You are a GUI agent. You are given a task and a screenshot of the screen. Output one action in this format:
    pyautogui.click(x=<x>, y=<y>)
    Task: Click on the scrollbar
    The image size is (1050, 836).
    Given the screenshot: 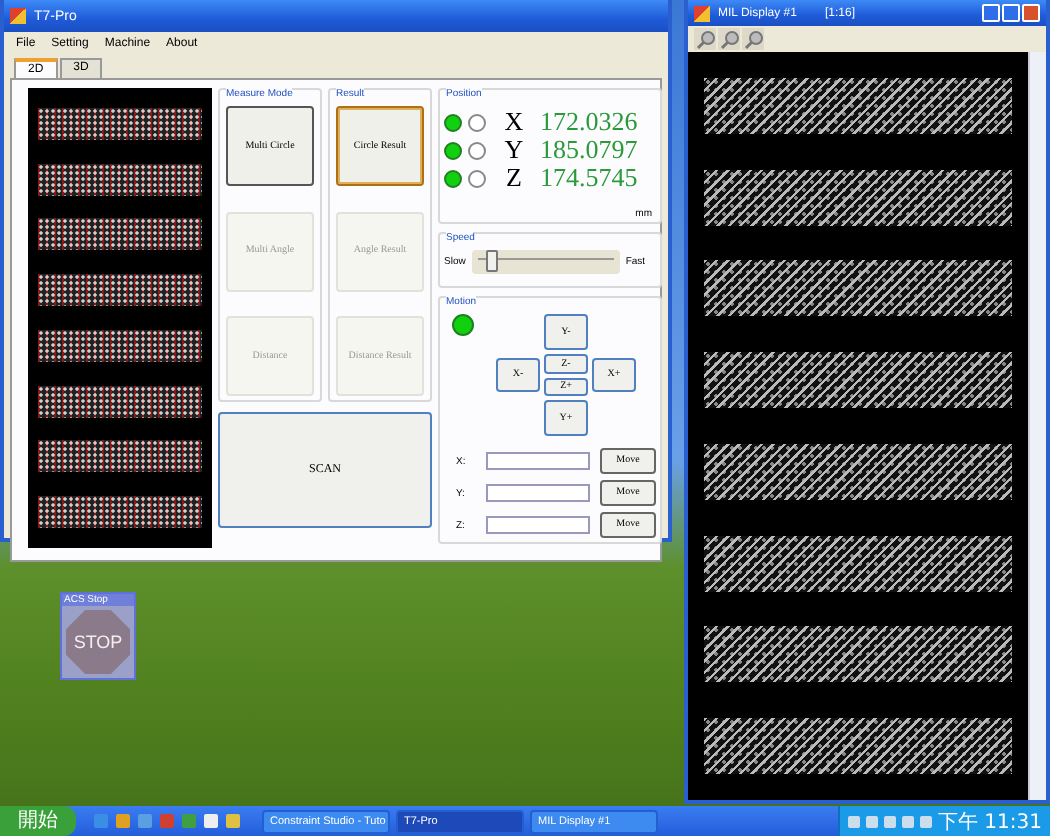 What is the action you would take?
    pyautogui.click(x=1037, y=426)
    